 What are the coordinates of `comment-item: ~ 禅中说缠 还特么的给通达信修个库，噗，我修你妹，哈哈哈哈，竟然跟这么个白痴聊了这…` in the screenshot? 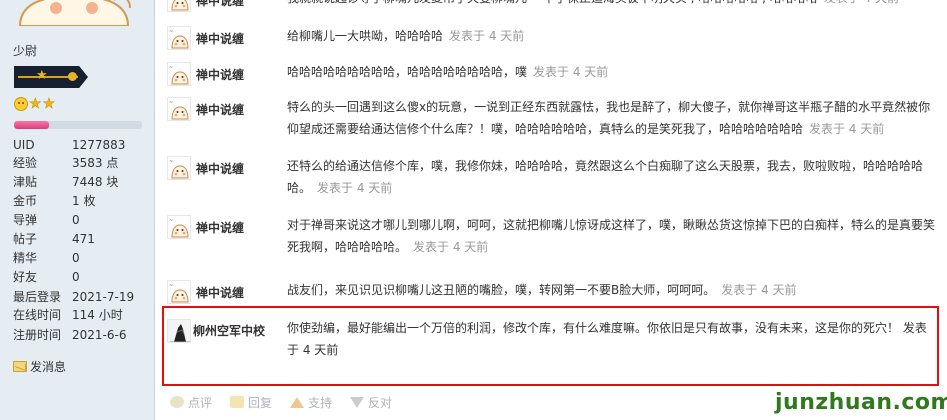 It's located at (552, 179).